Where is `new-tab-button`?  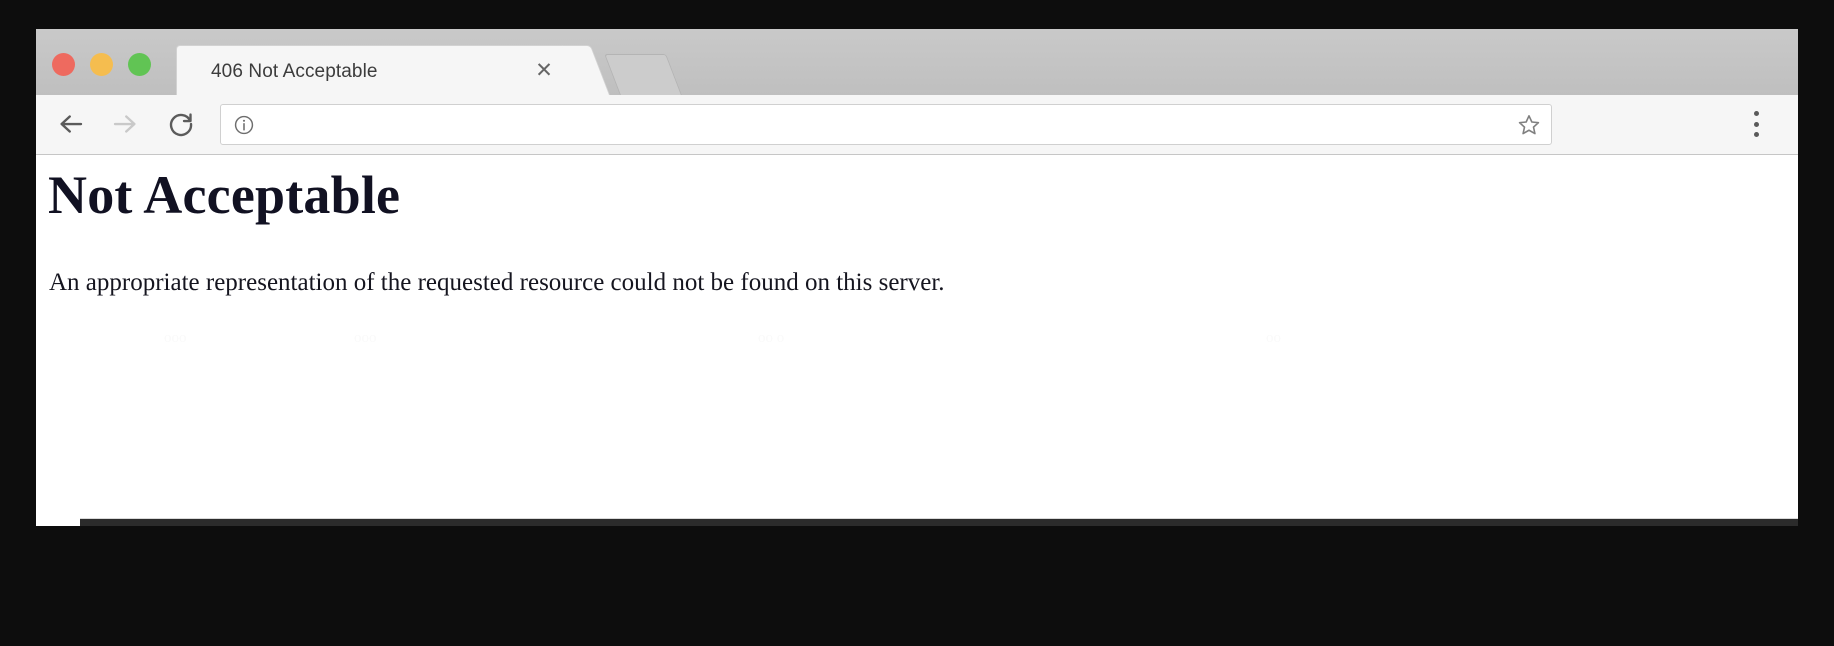
new-tab-button is located at coordinates (643, 74).